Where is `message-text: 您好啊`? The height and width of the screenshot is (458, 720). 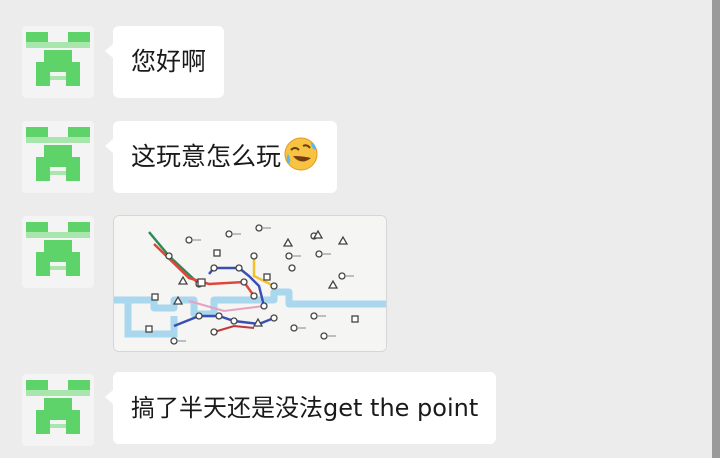
message-text: 您好啊 is located at coordinates (169, 61).